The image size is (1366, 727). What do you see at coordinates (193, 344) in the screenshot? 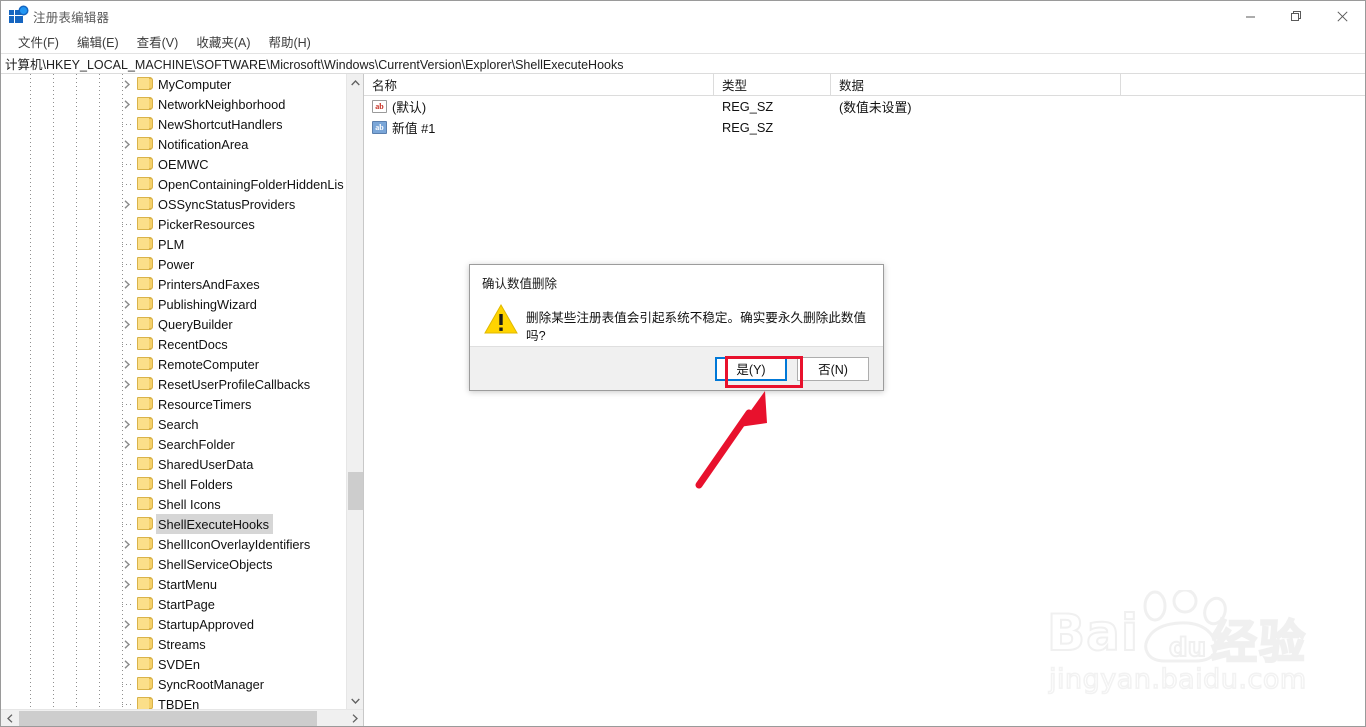
I see `tree-item-label: RecentDocs` at bounding box center [193, 344].